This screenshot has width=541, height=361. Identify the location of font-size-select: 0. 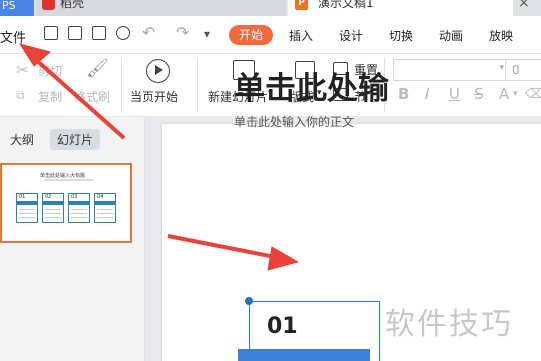
(523, 70).